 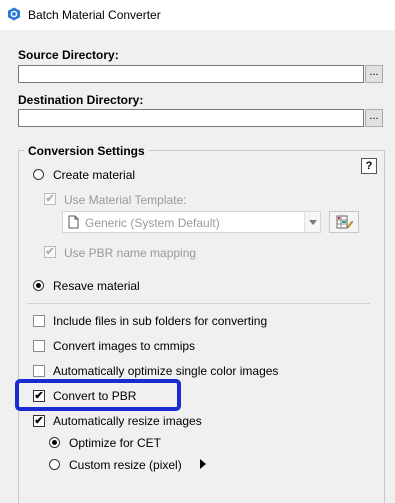 I want to click on optimize-single-color-checkbox, so click(x=39, y=371).